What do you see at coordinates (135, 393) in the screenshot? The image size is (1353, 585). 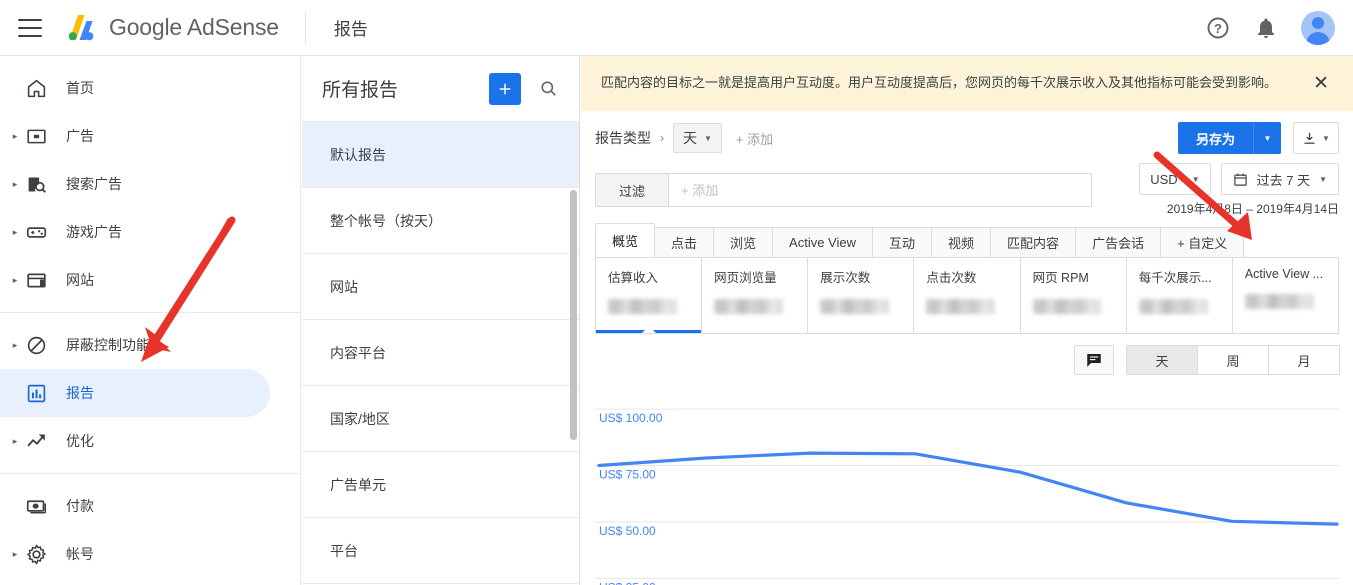 I see `sidebar-item-reports: ▸ 报告` at bounding box center [135, 393].